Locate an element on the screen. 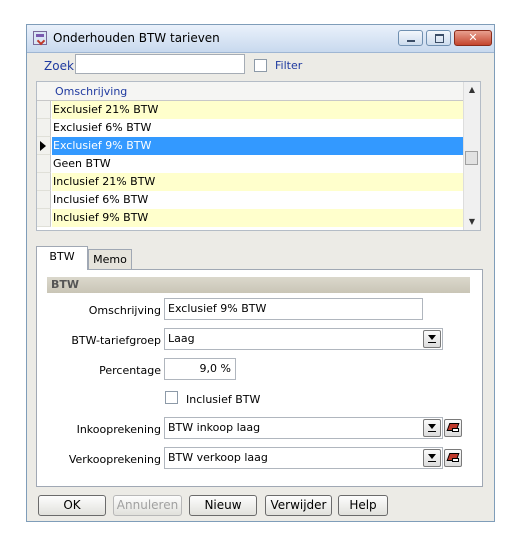 The width and height of the screenshot is (521, 549). table-row: Geen BTW is located at coordinates (250, 164).